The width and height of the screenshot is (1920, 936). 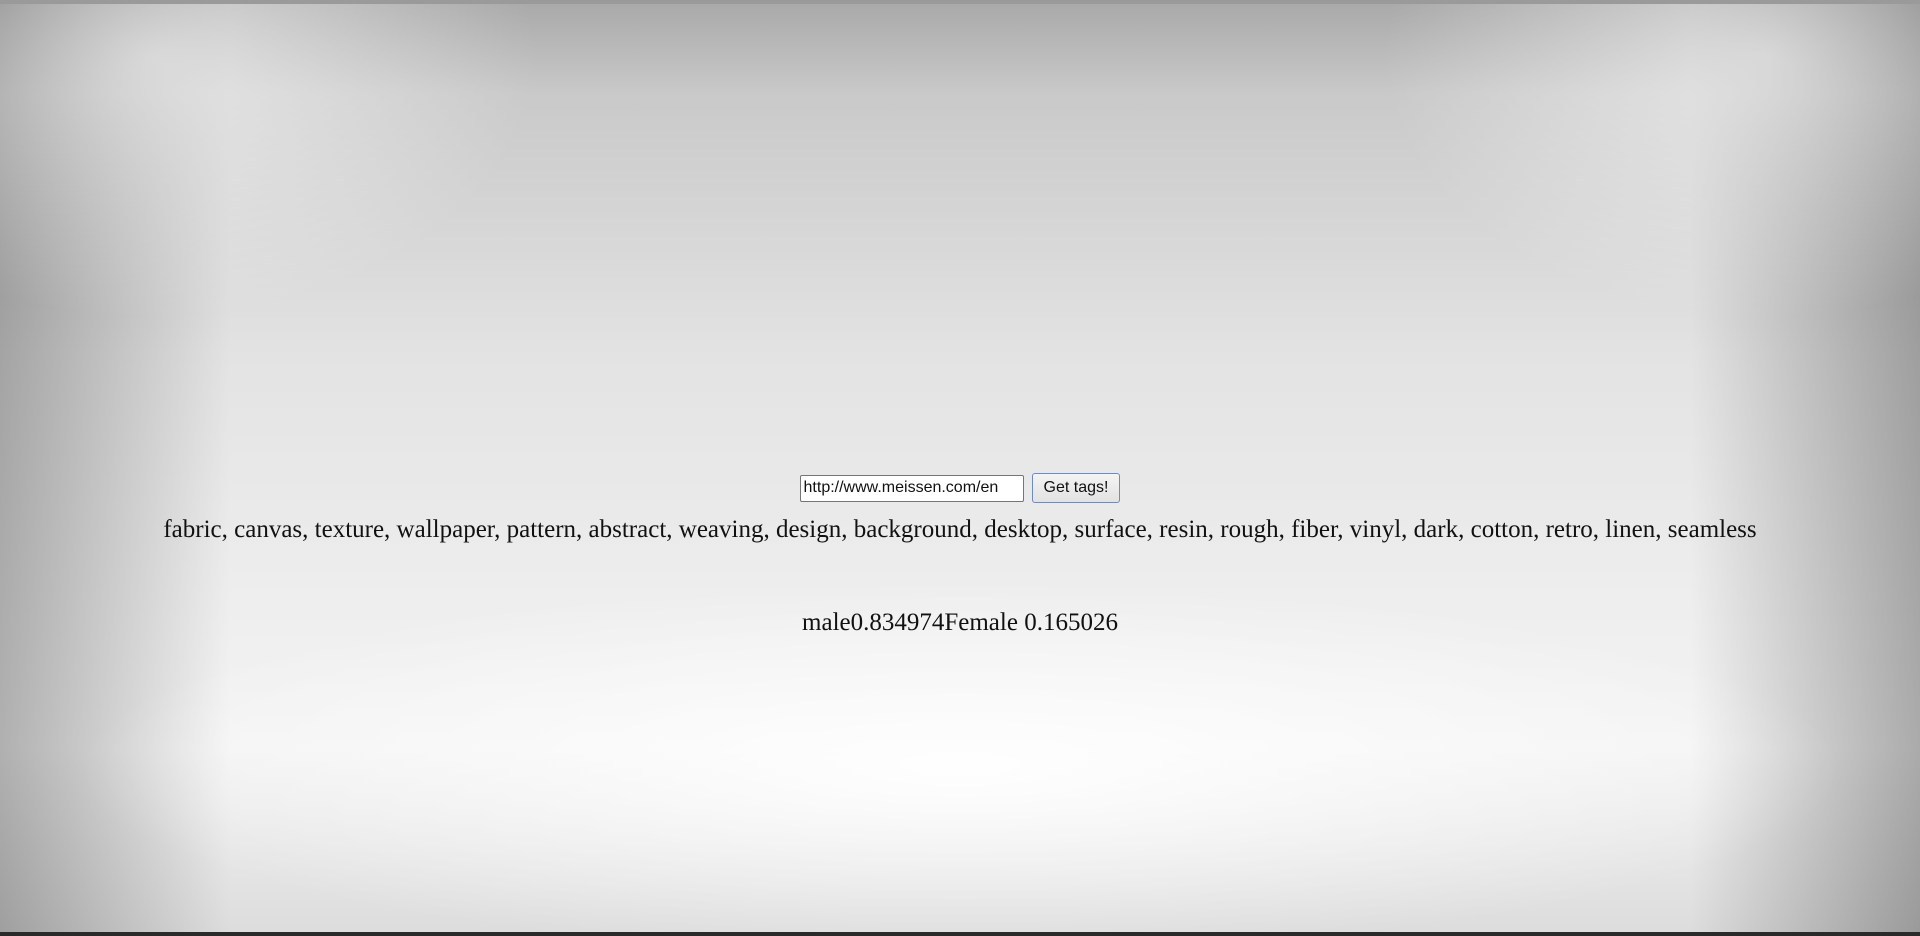 What do you see at coordinates (960, 934) in the screenshot?
I see `bottom-border` at bounding box center [960, 934].